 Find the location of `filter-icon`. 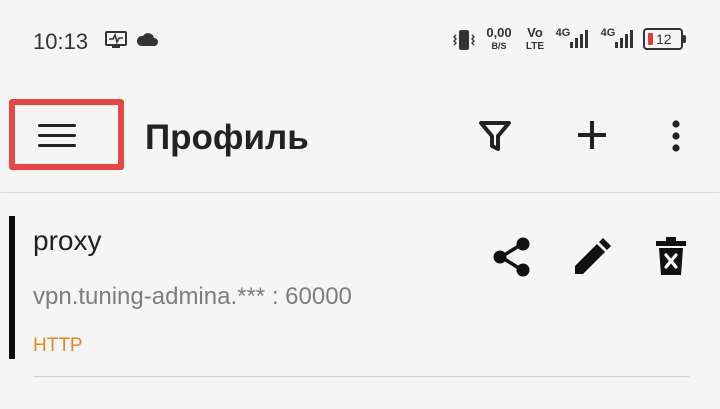

filter-icon is located at coordinates (495, 136).